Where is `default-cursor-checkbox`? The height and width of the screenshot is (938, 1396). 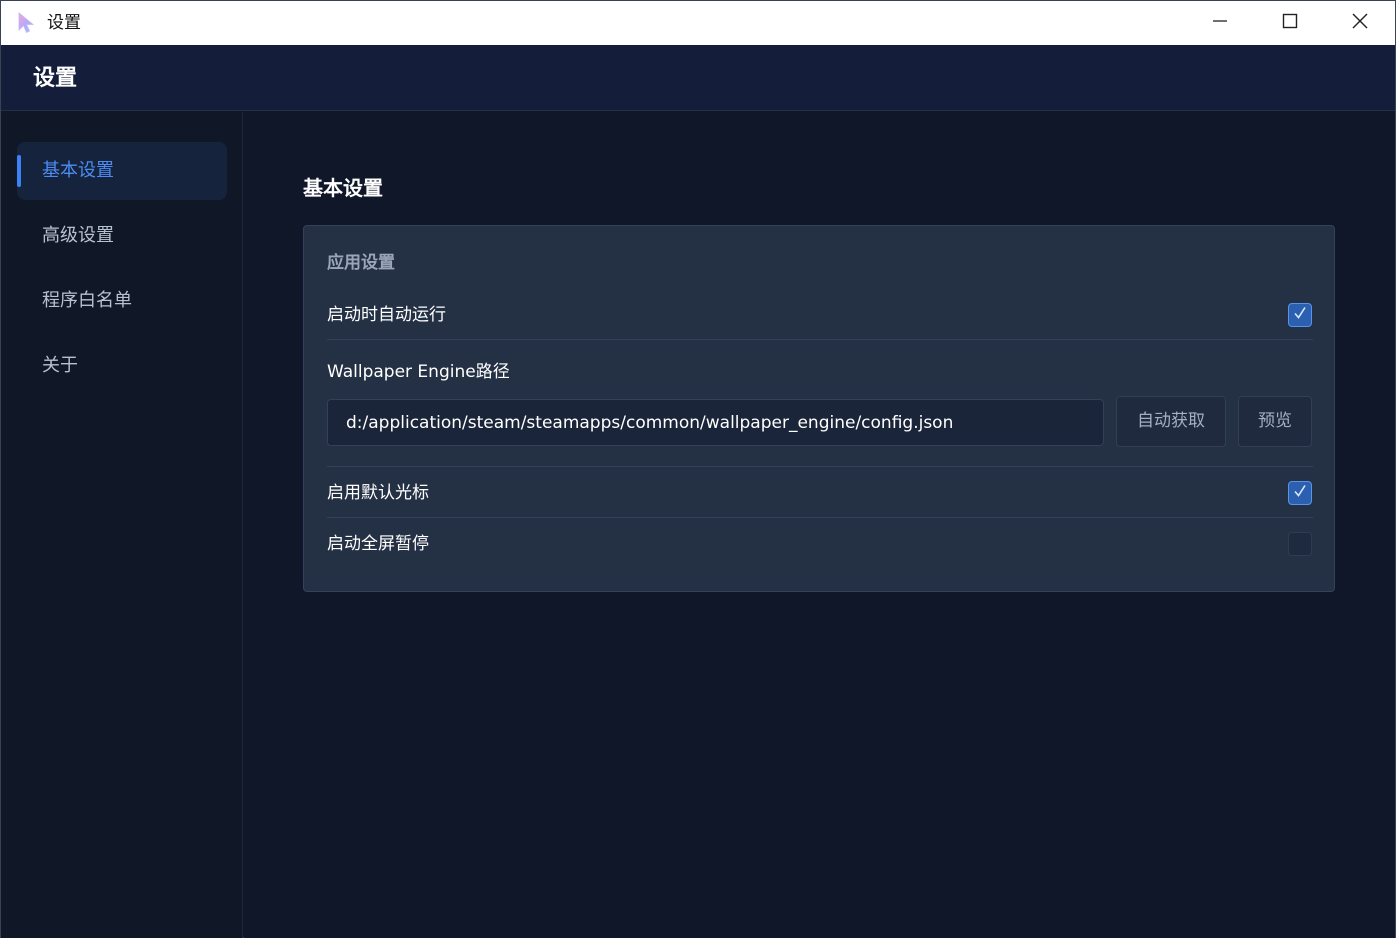
default-cursor-checkbox is located at coordinates (1300, 493).